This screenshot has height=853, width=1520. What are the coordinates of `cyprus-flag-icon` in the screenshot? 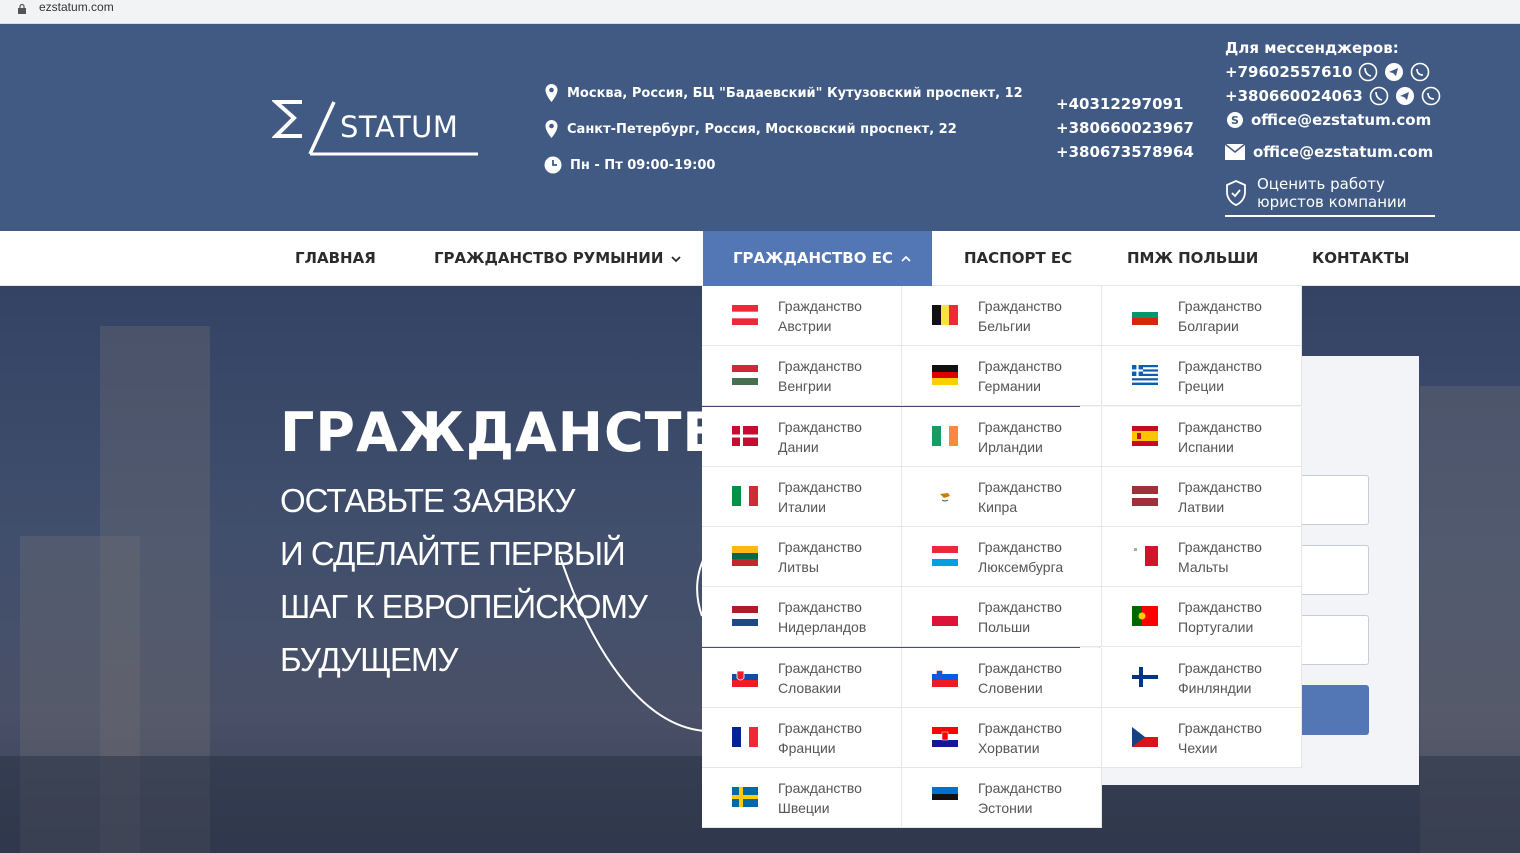 It's located at (945, 495).